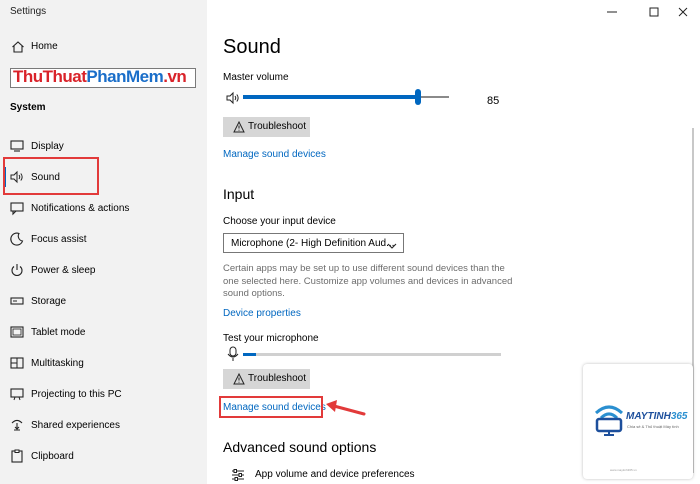 The width and height of the screenshot is (700, 484). Describe the element at coordinates (58, 332) in the screenshot. I see `sidebar-item-label: Tablet mode` at that location.